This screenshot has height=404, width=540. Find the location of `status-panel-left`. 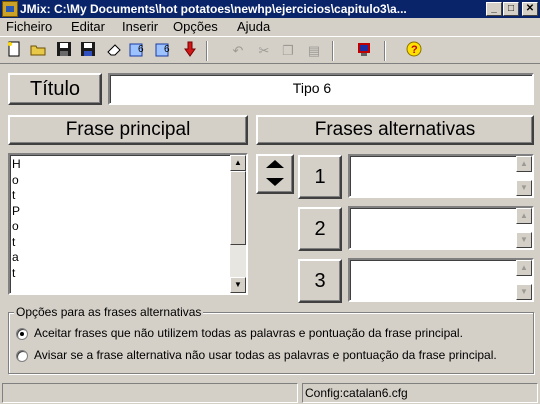

status-panel-left is located at coordinates (150, 393).